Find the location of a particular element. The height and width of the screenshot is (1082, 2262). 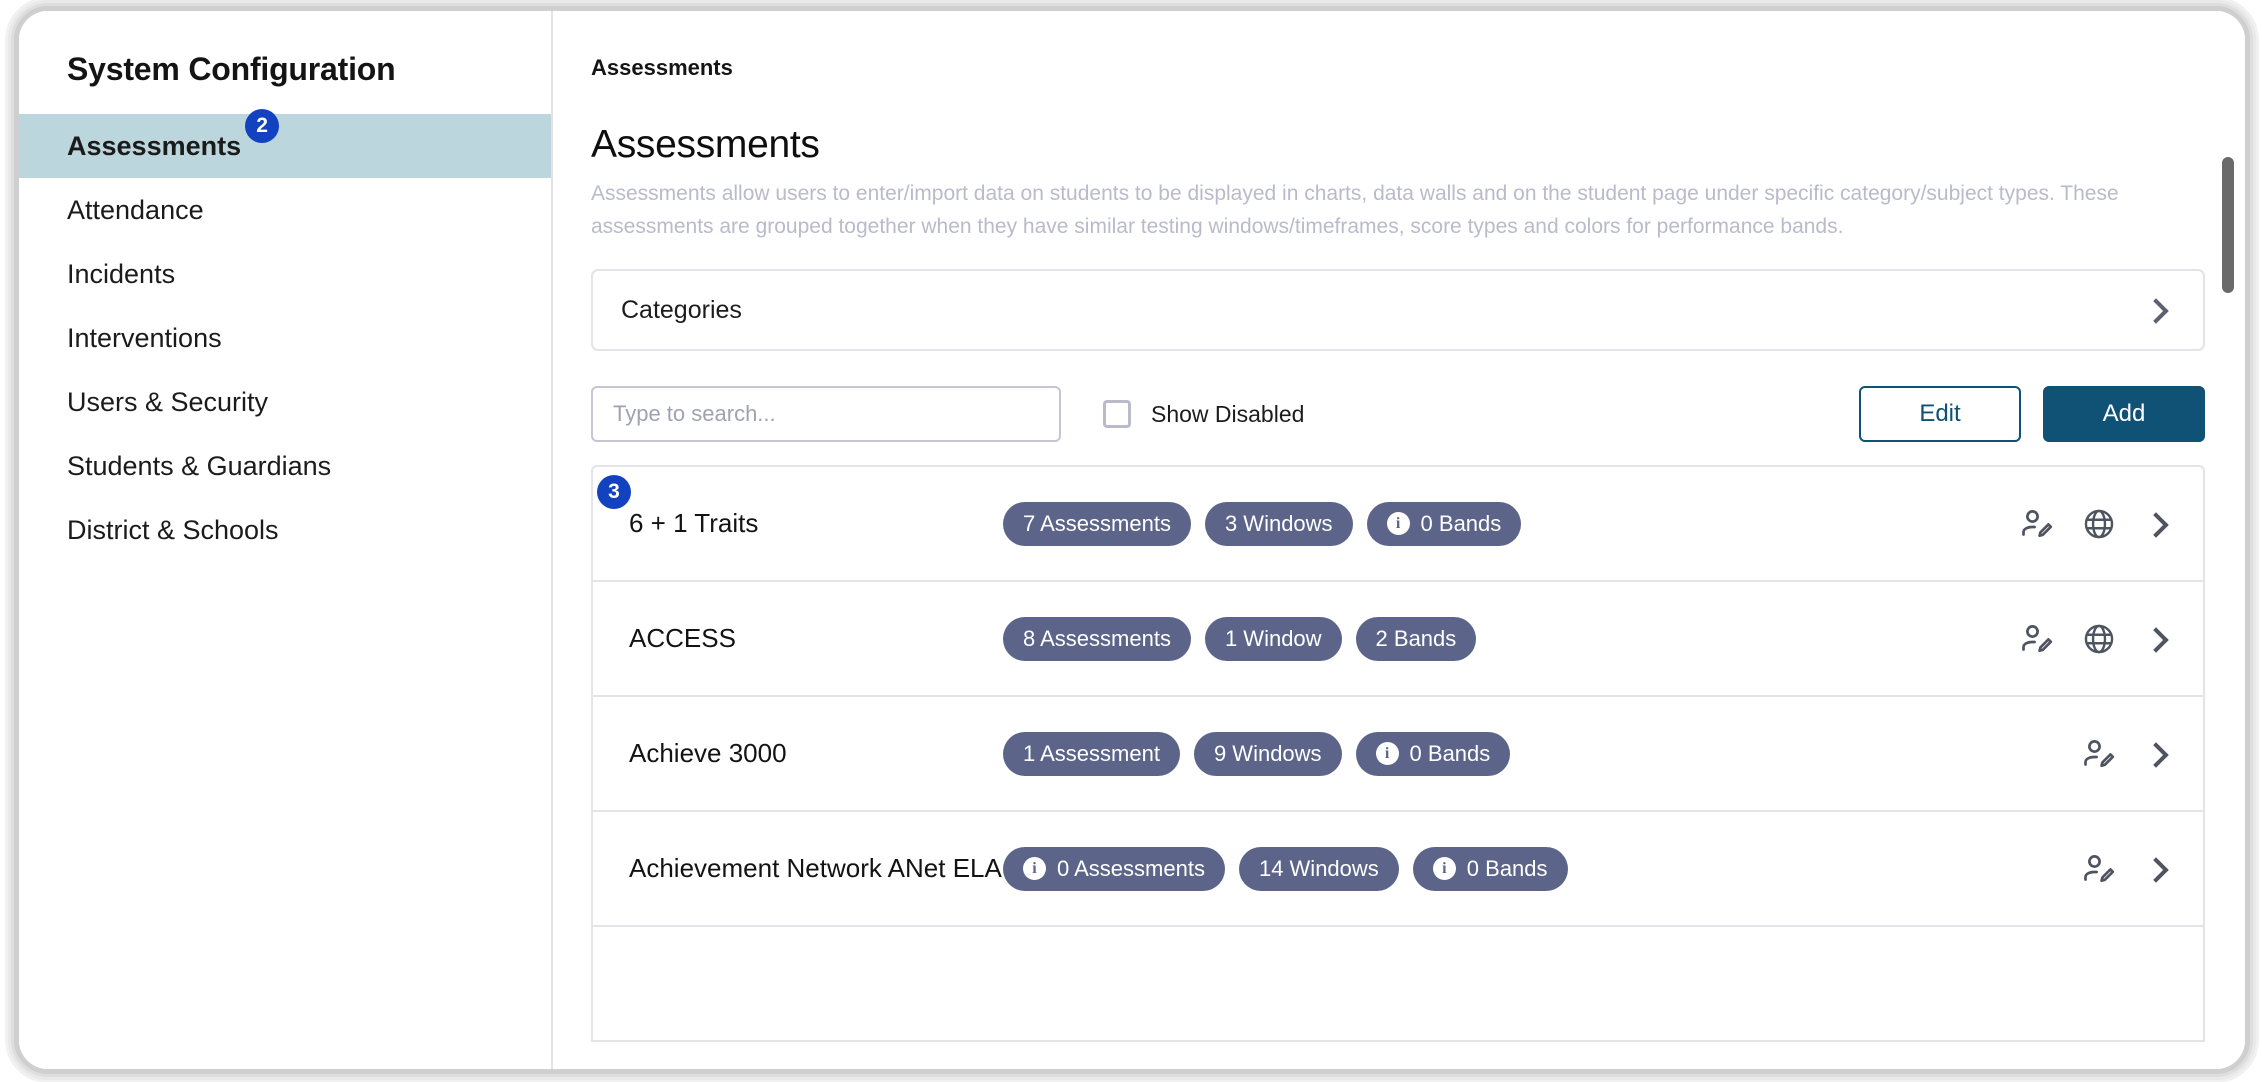

status-badge: 9 Windows is located at coordinates (1267, 753).